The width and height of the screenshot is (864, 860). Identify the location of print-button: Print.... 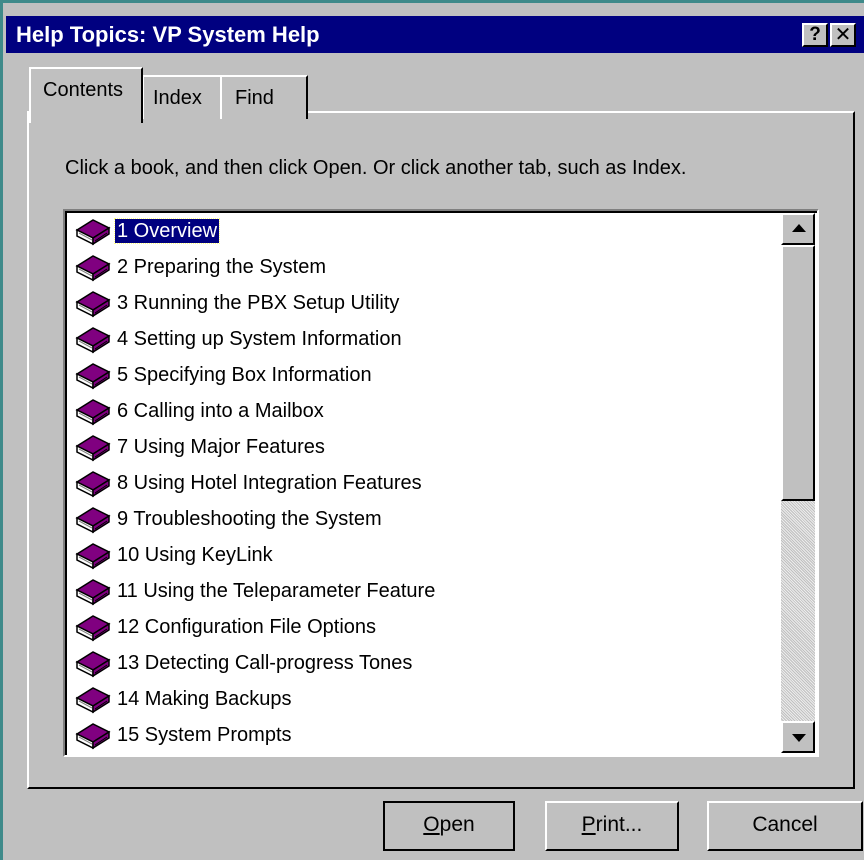
(612, 826).